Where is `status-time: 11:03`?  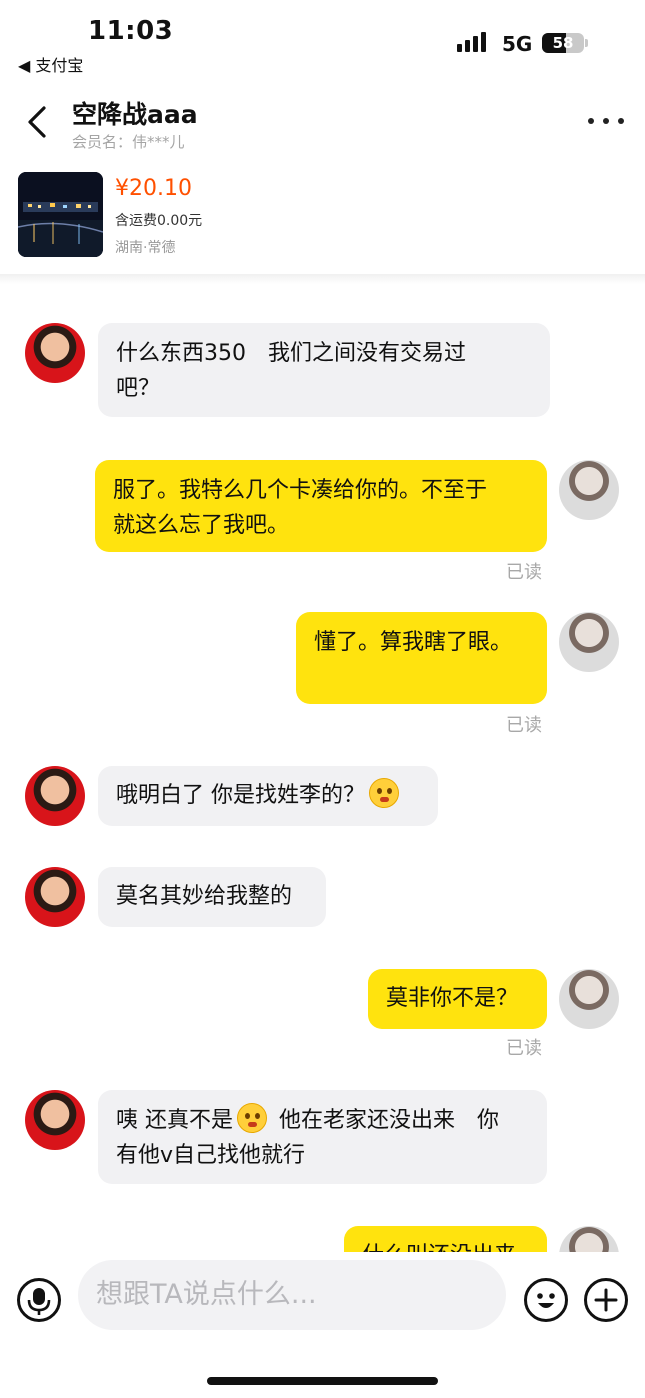
status-time: 11:03 is located at coordinates (131, 31).